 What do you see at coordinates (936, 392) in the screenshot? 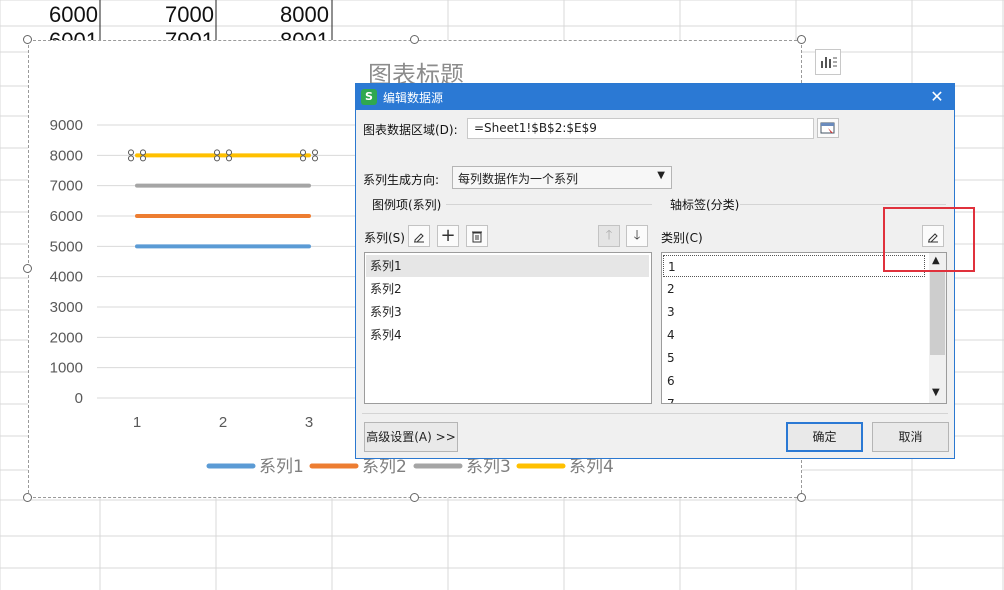
I see `scroll-down-icon: ▼` at bounding box center [936, 392].